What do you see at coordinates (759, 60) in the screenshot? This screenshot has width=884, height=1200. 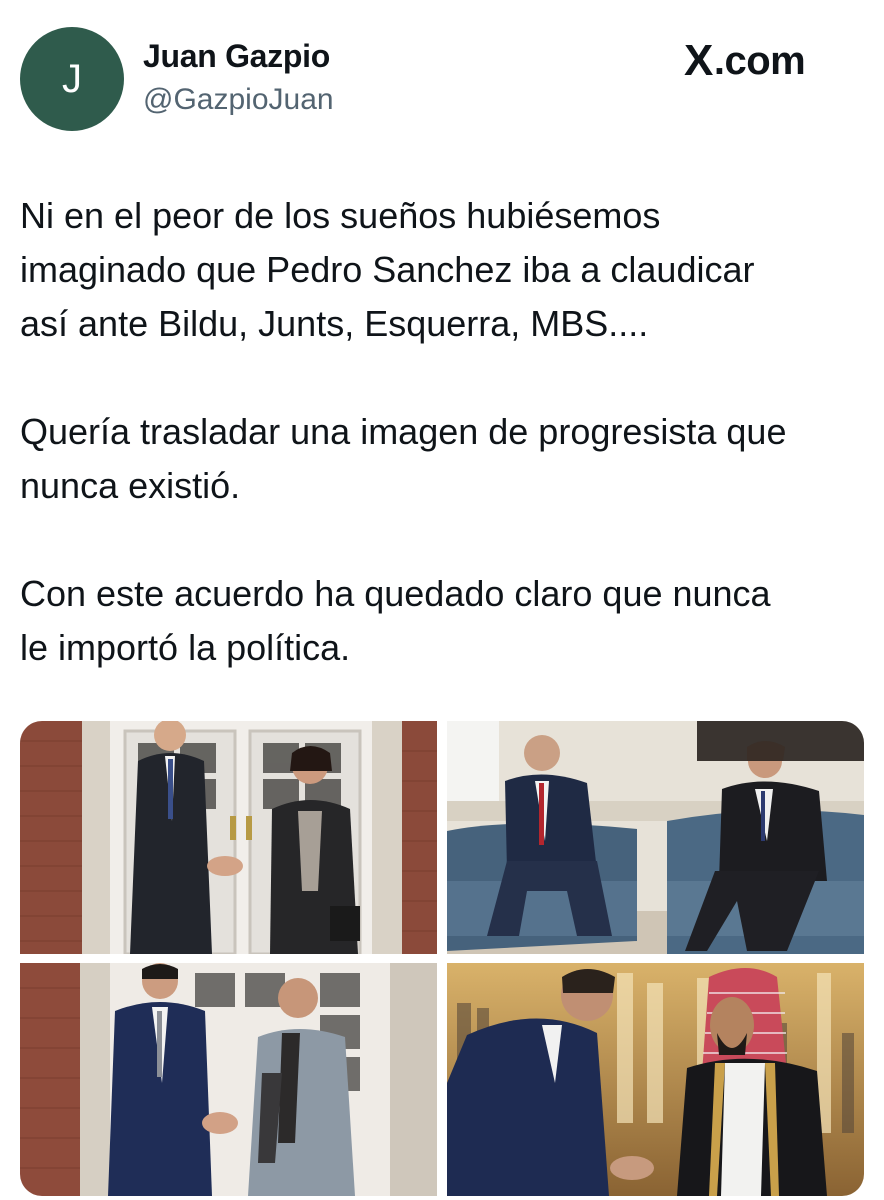 I see `brand-label: .com` at bounding box center [759, 60].